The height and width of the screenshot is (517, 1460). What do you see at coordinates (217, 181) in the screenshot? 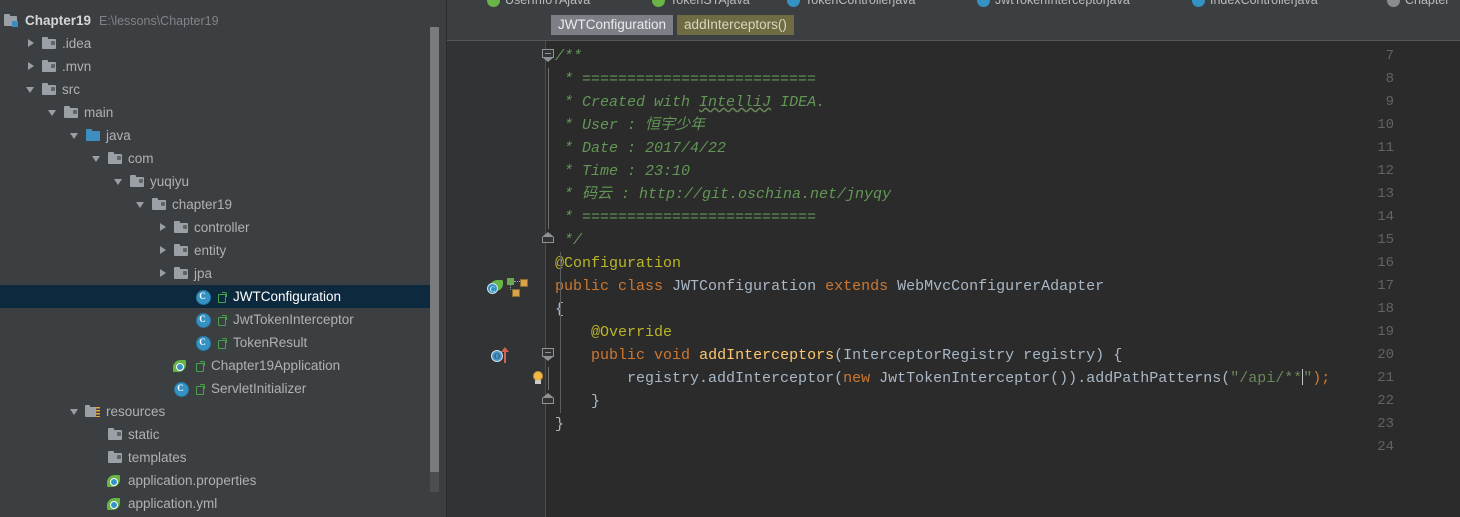
I see `sidebar-item-yuqiyu: yuqiyu` at bounding box center [217, 181].